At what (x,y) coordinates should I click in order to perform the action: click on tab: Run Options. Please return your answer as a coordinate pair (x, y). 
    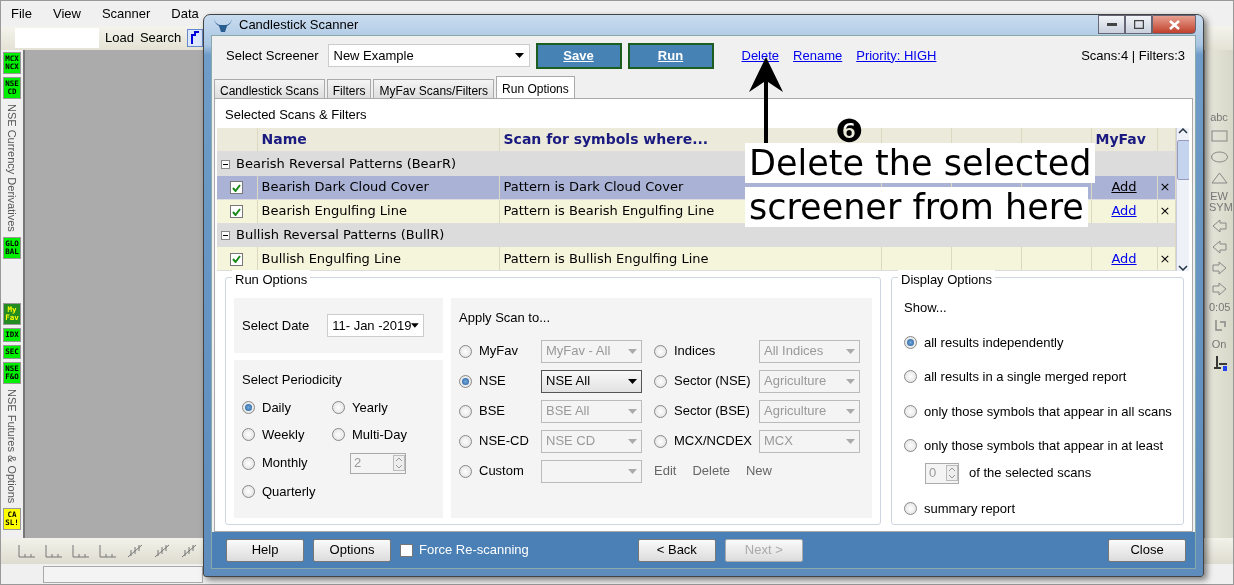
    Looking at the image, I should click on (535, 86).